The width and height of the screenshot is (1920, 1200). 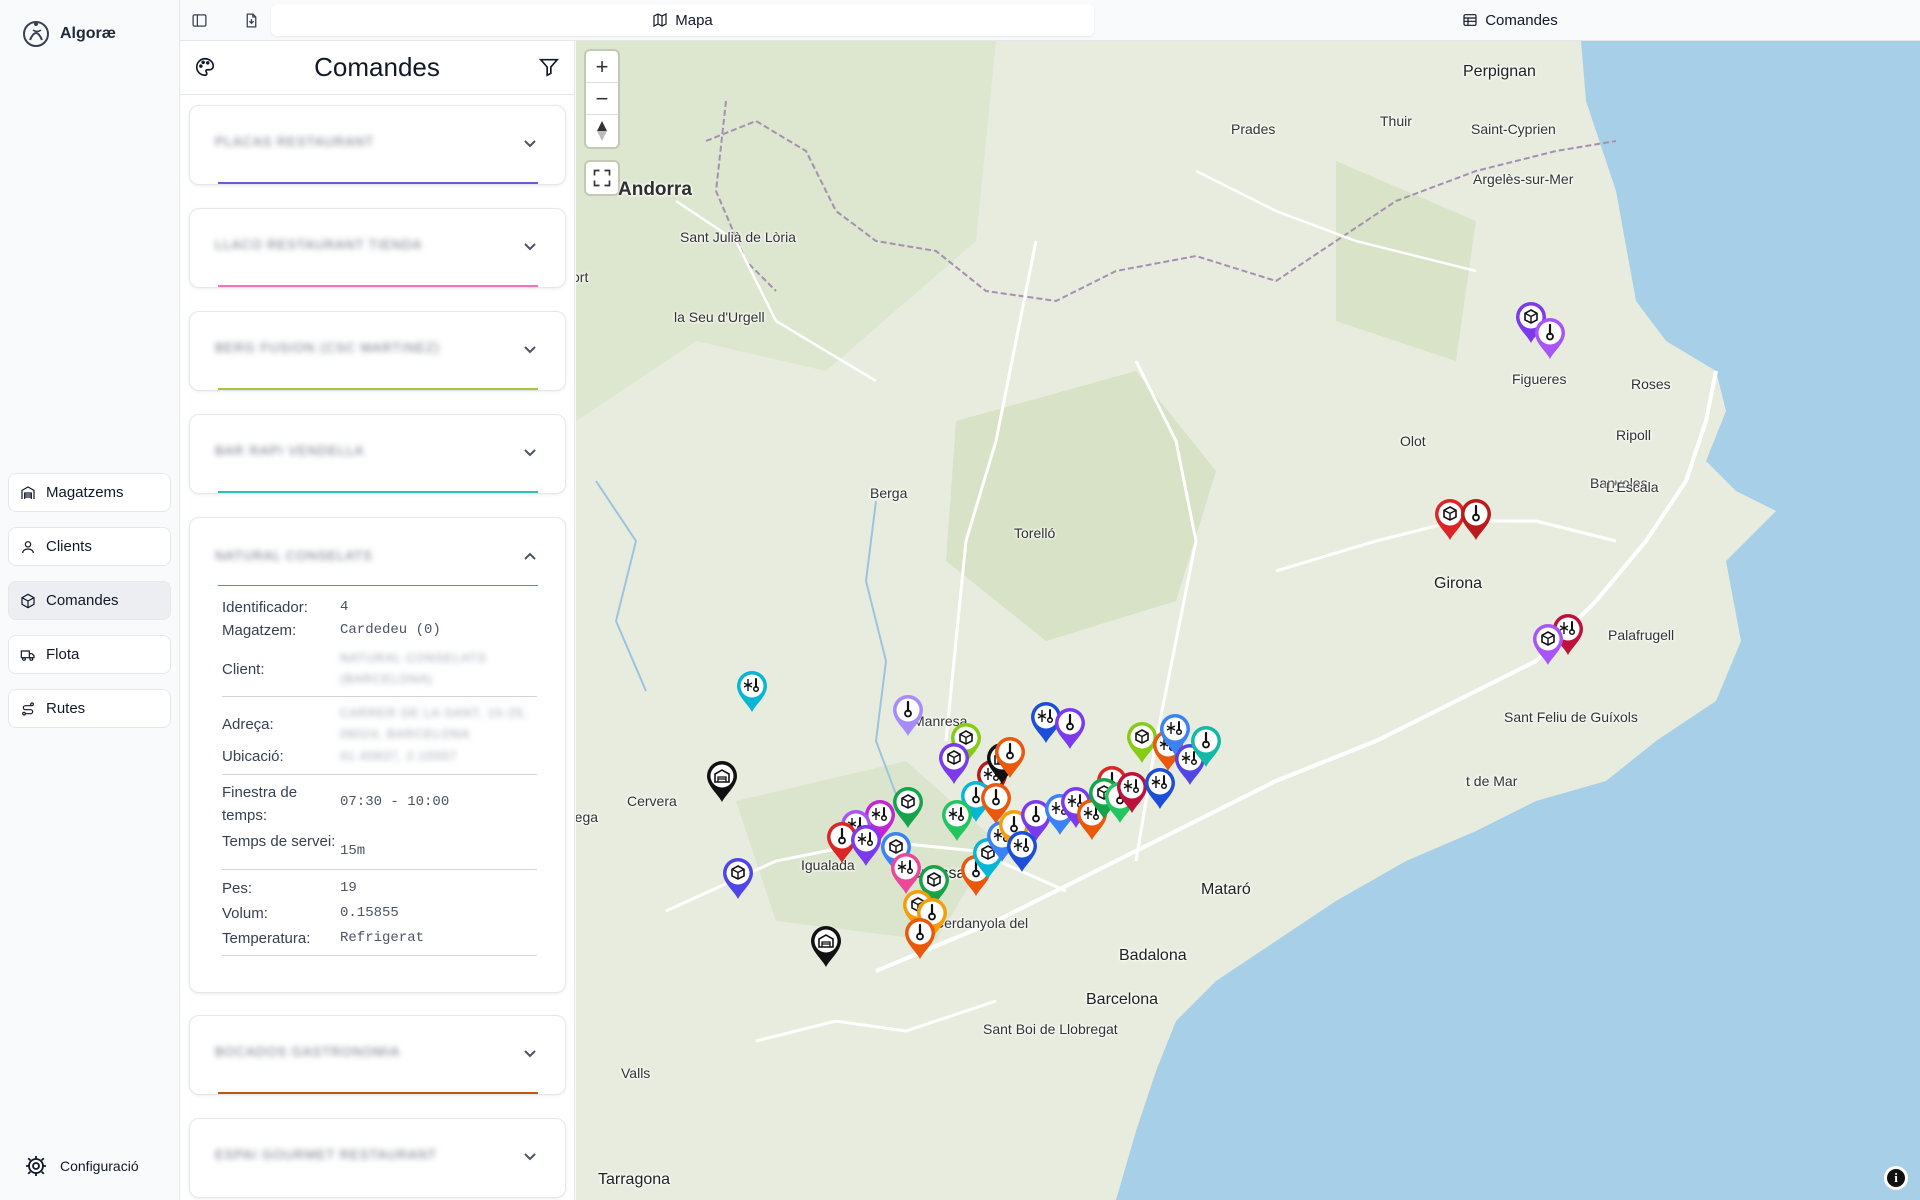 What do you see at coordinates (69, 546) in the screenshot?
I see `nav-label: Clients` at bounding box center [69, 546].